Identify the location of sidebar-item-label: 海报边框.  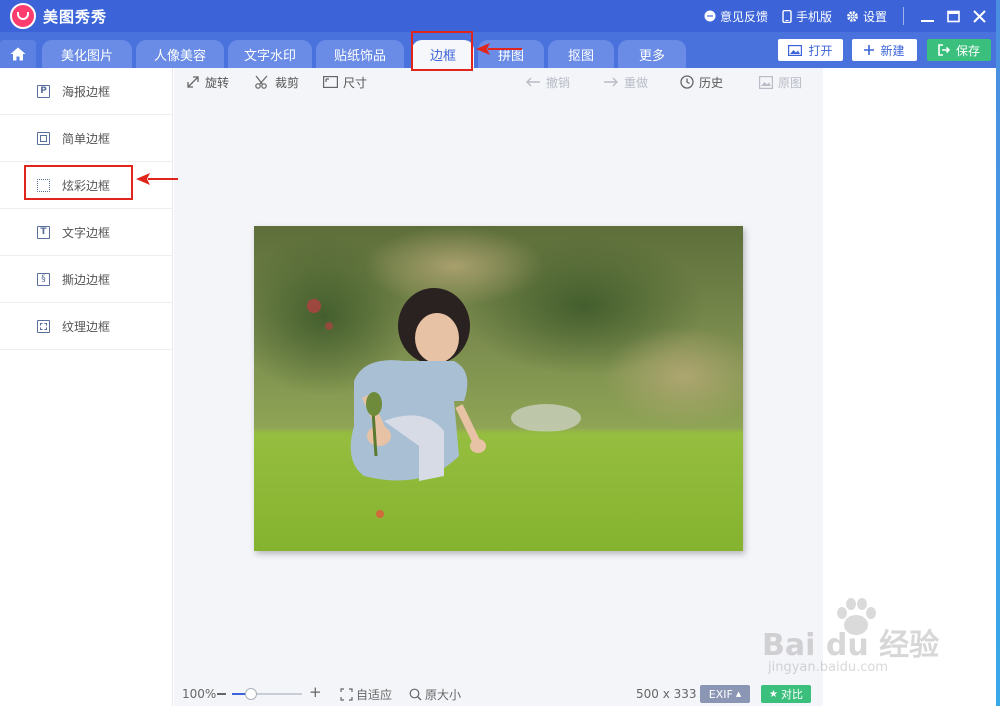
(86, 91).